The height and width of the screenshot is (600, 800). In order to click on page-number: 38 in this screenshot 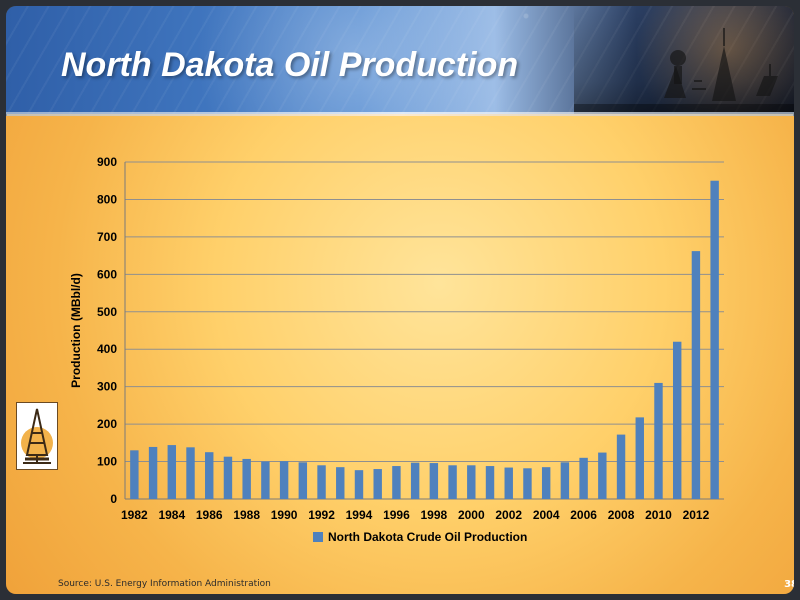, I will do `click(789, 584)`.